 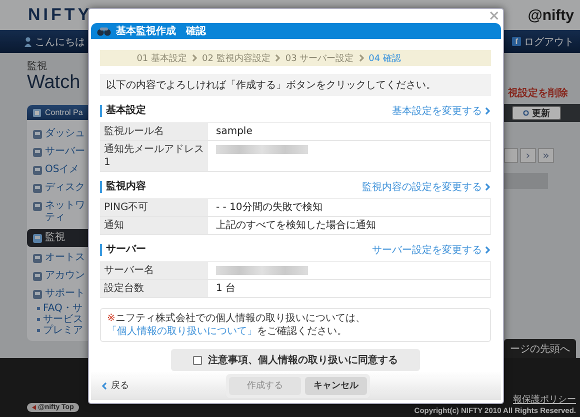 What do you see at coordinates (62, 308) in the screenshot?
I see `sidebar-link: FAQ・サ` at bounding box center [62, 308].